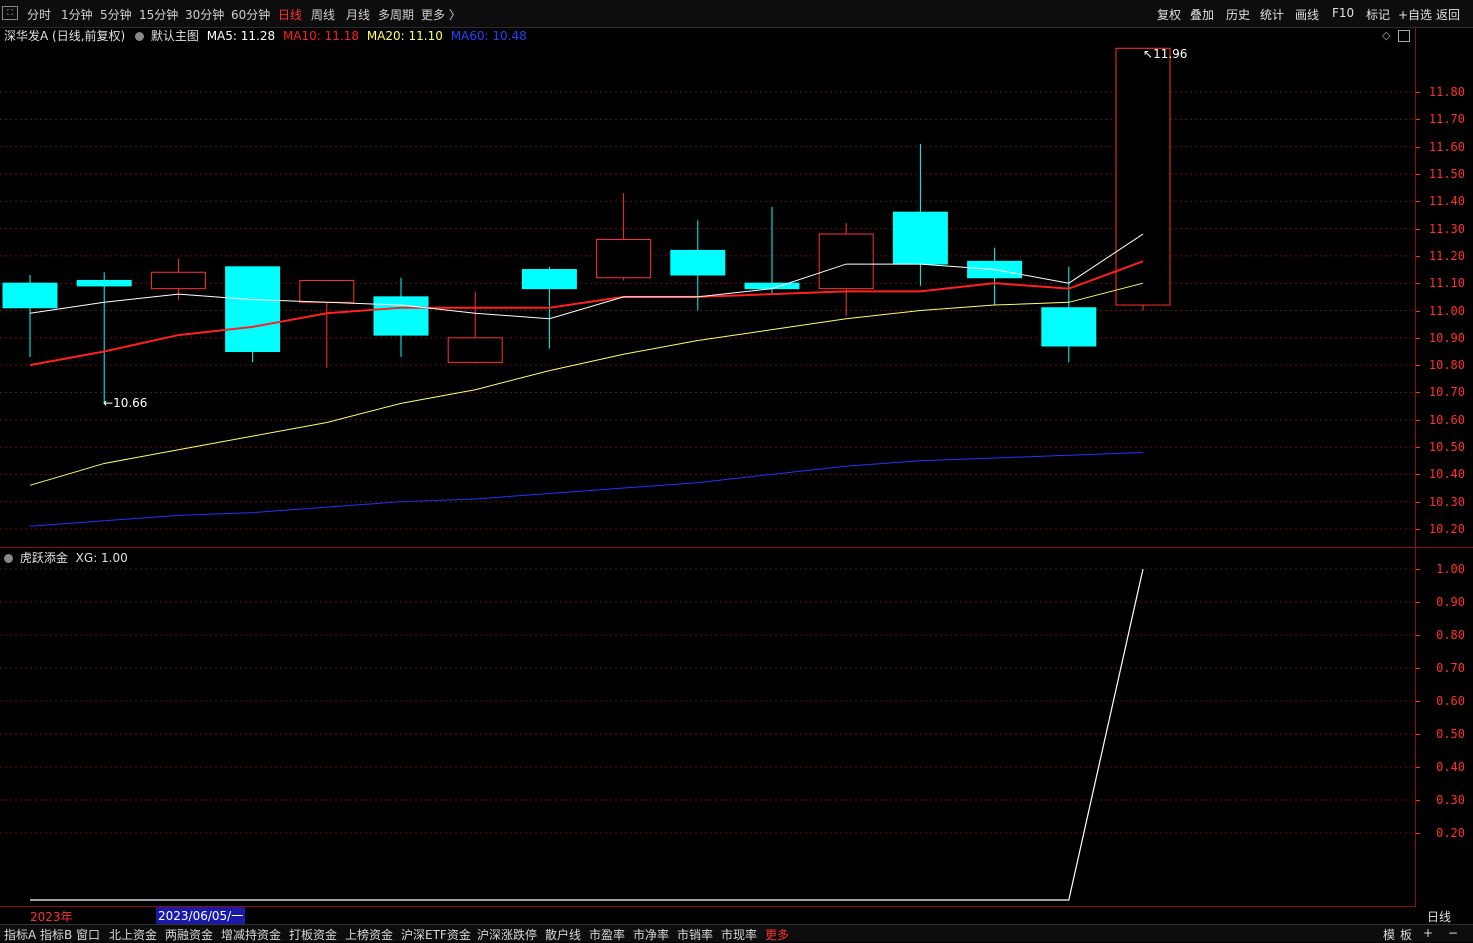 This screenshot has width=1473, height=943. I want to click on indicator-tick-label: 0.60, so click(1450, 701).